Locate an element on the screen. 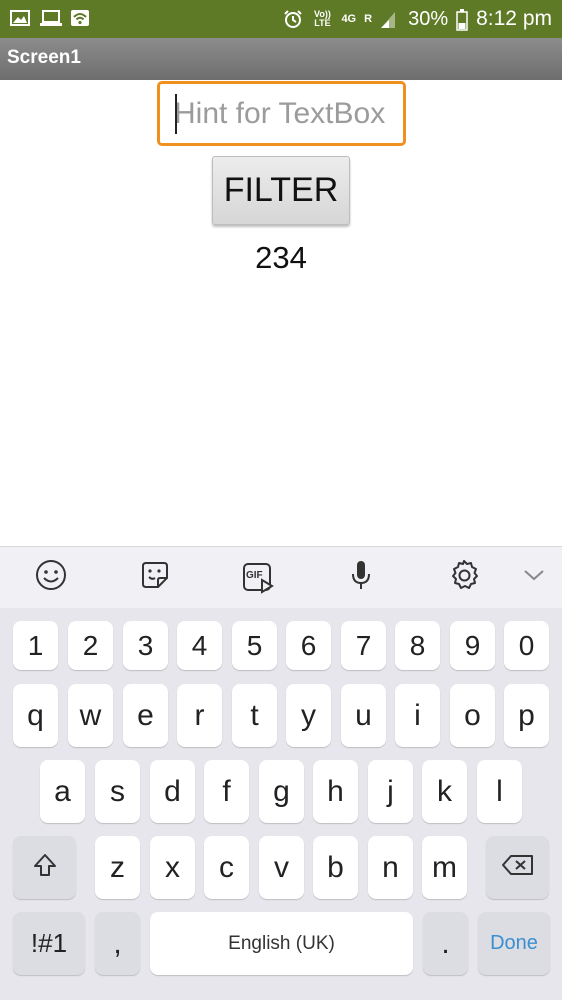 This screenshot has width=562, height=1000. voice-input-button is located at coordinates (361, 577).